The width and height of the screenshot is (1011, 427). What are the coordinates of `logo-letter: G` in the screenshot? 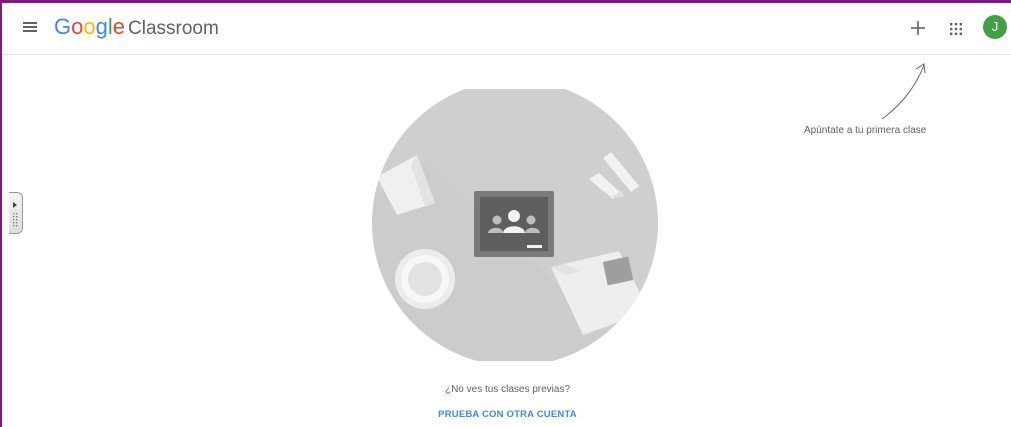 It's located at (63, 26).